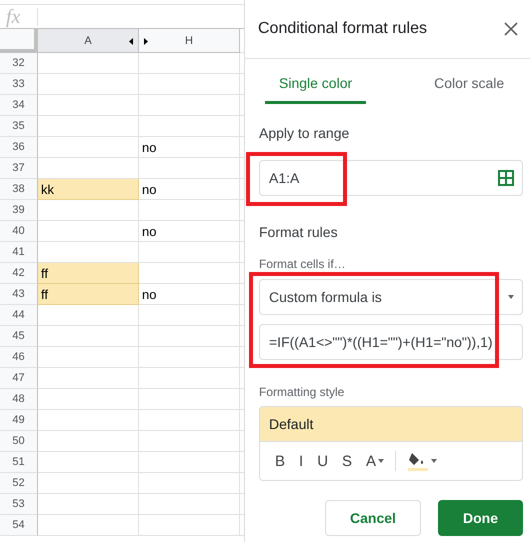 This screenshot has width=530, height=542. What do you see at coordinates (19, 147) in the screenshot?
I see `row-number: 36` at bounding box center [19, 147].